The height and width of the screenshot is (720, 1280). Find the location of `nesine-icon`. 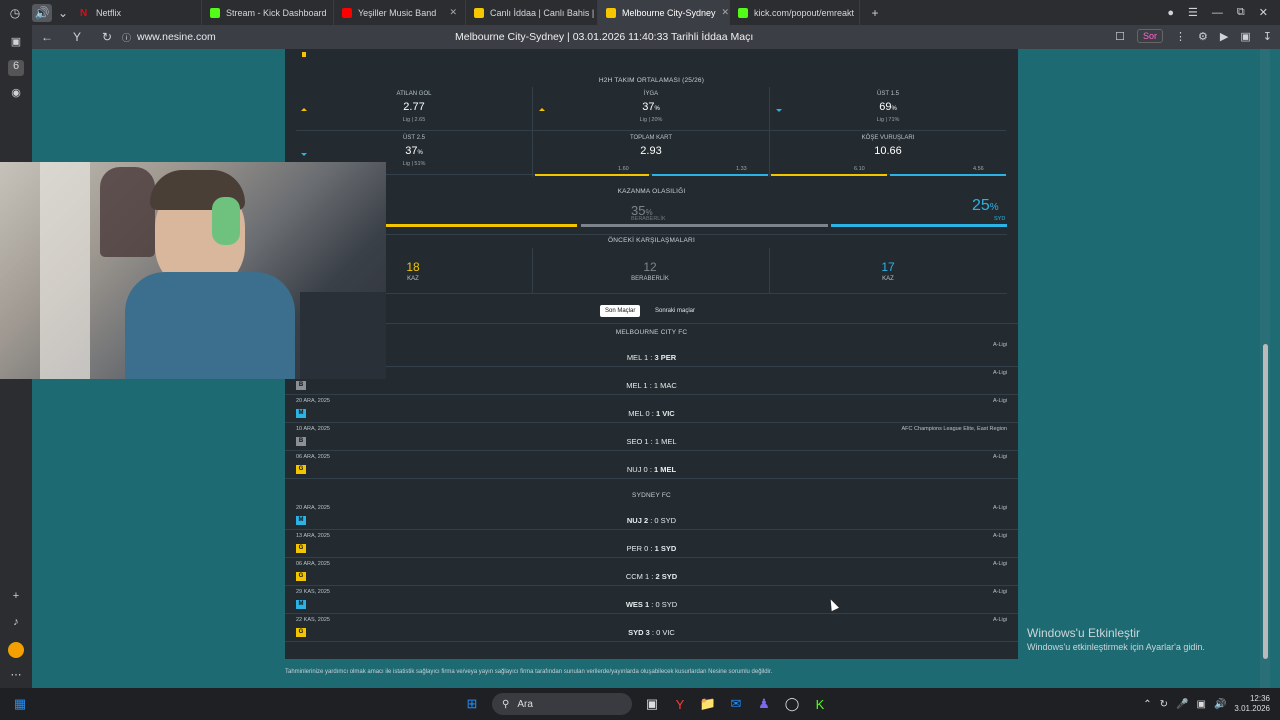

nesine-icon is located at coordinates (479, 12).